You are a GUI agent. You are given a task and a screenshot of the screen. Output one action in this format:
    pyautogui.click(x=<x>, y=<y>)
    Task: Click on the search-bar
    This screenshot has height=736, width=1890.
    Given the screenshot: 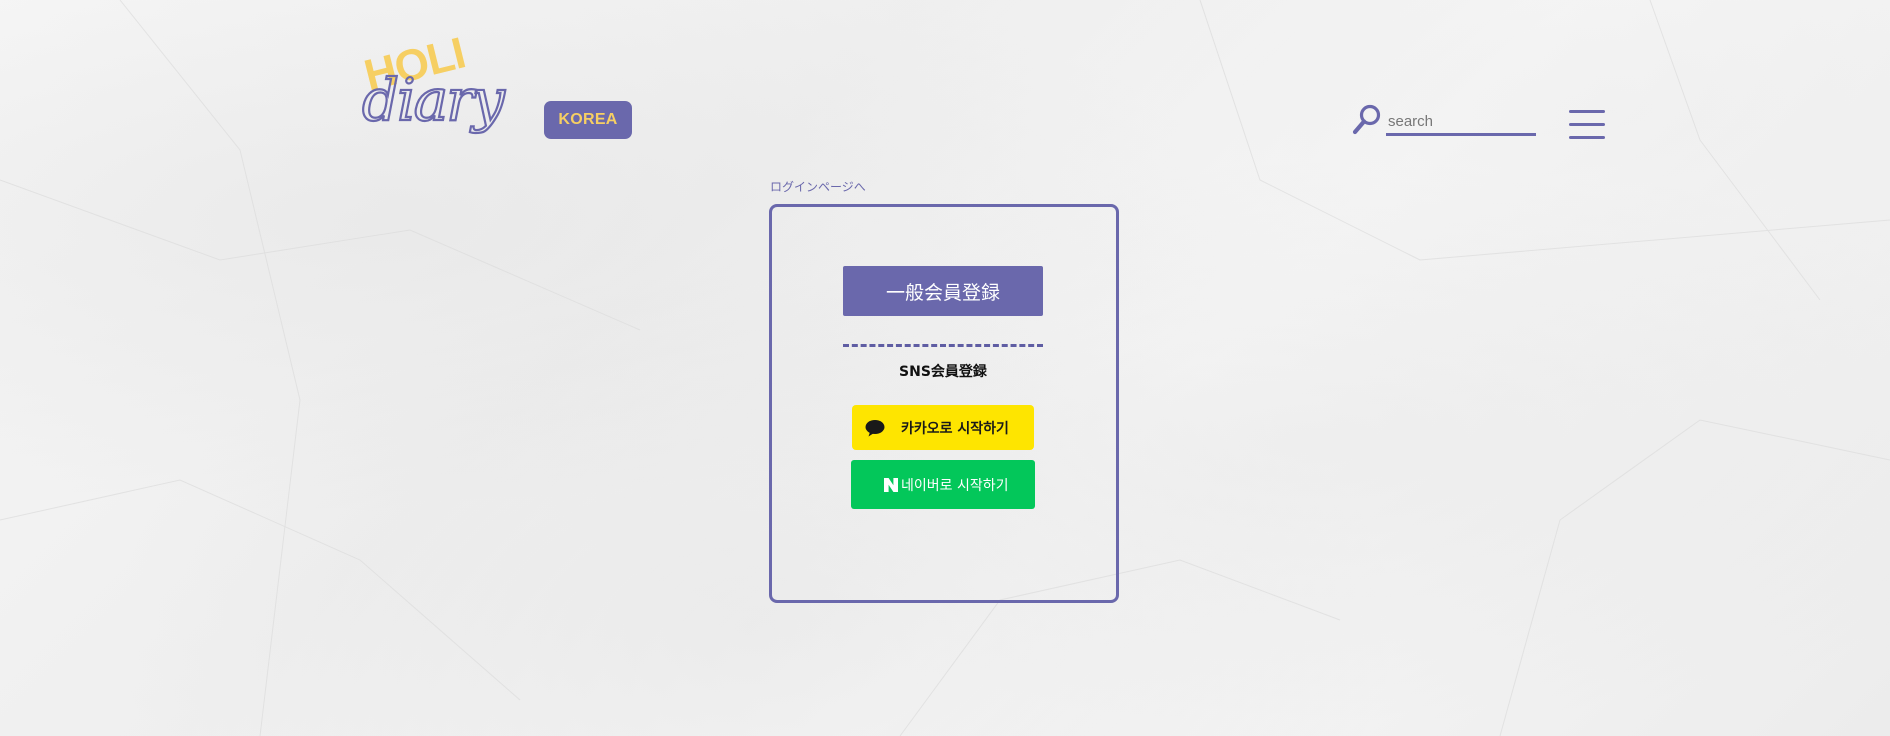 What is the action you would take?
    pyautogui.click(x=1444, y=120)
    